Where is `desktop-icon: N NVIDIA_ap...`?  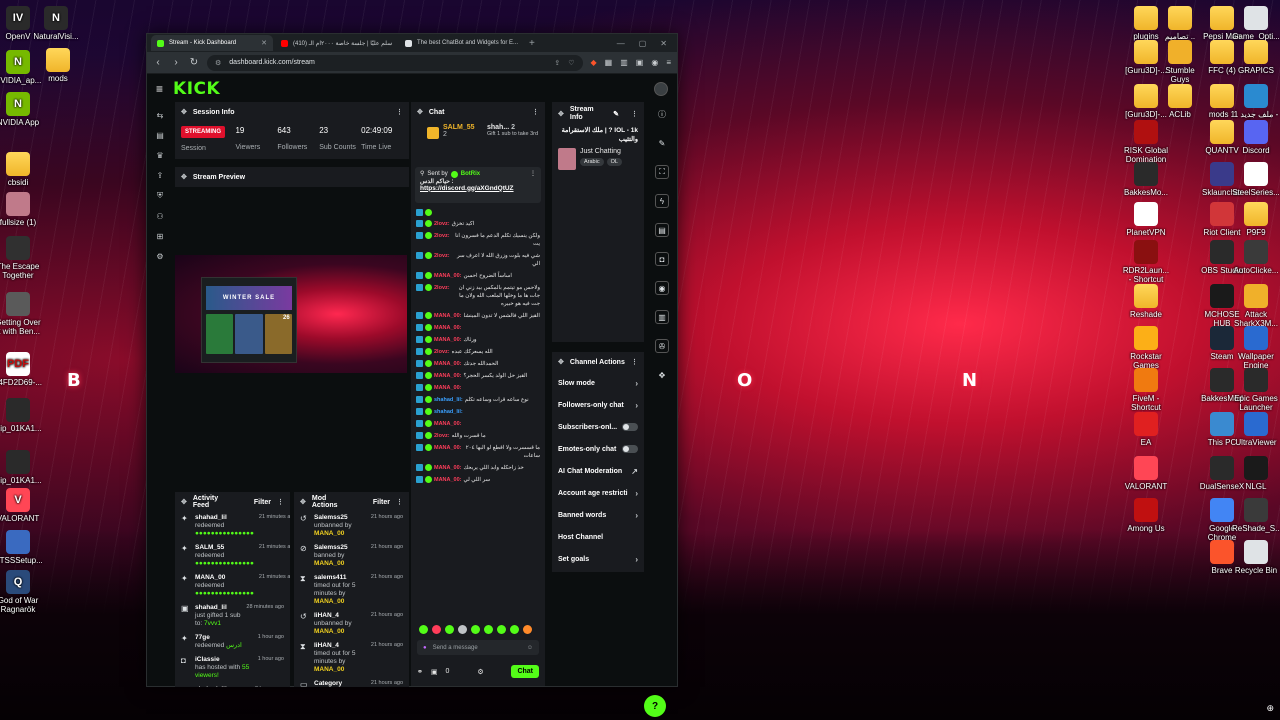 desktop-icon: N NVIDIA_ap... is located at coordinates (21, 67).